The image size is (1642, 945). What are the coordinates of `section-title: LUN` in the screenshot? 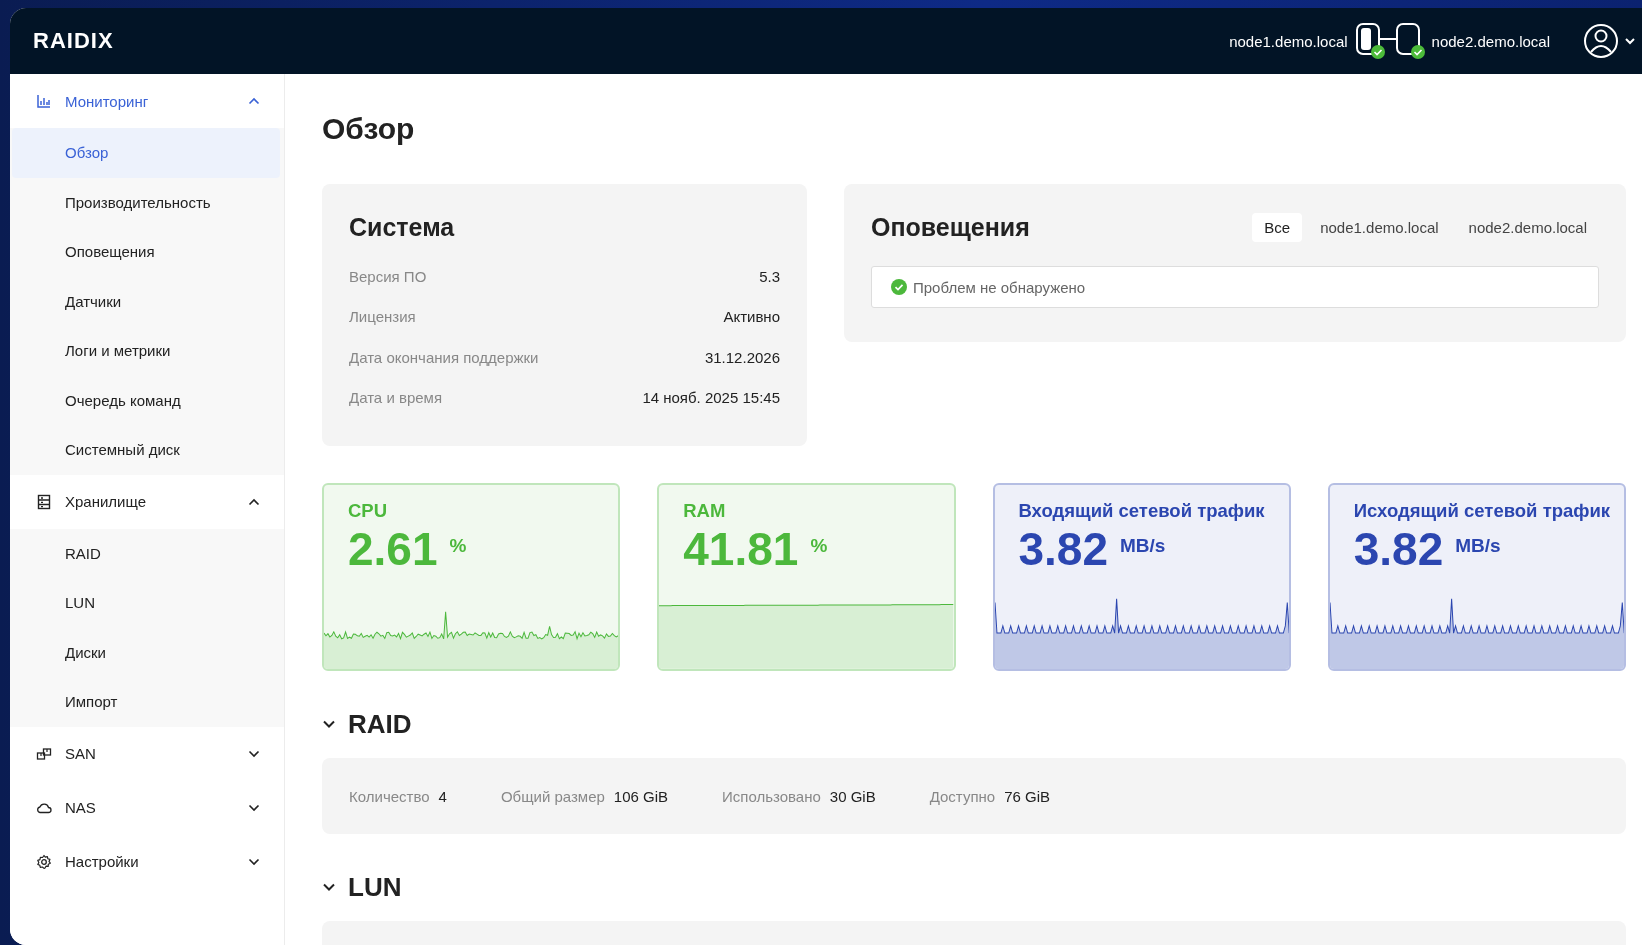 It's located at (375, 887).